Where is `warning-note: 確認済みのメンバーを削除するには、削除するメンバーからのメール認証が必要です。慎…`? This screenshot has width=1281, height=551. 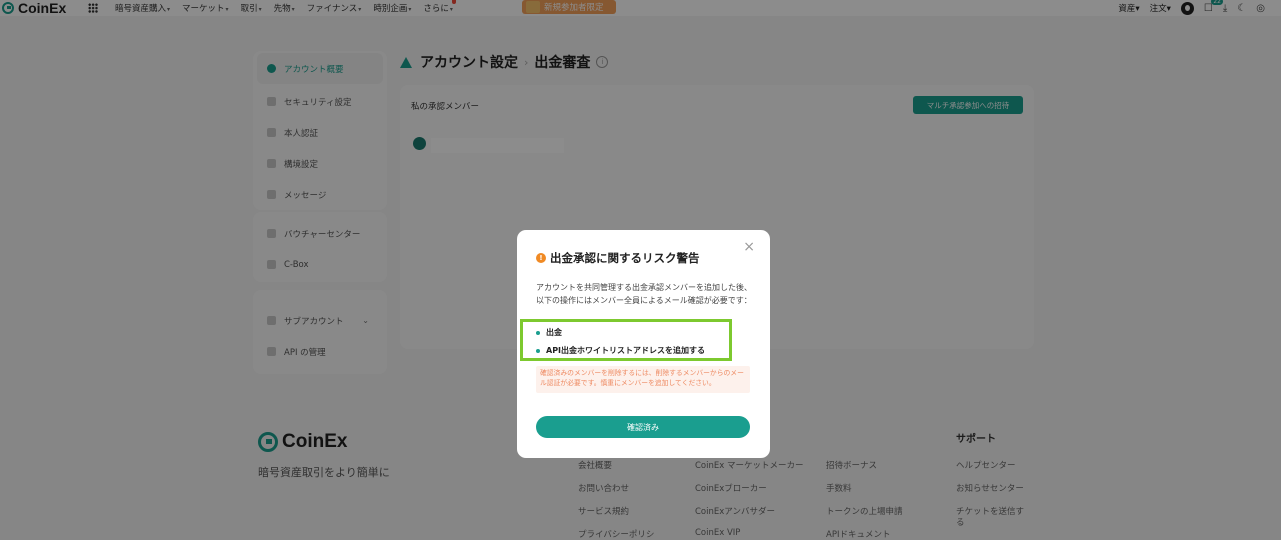
warning-note: 確認済みのメンバーを削除するには、削除するメンバーからのメール認証が必要です。慎… is located at coordinates (643, 379).